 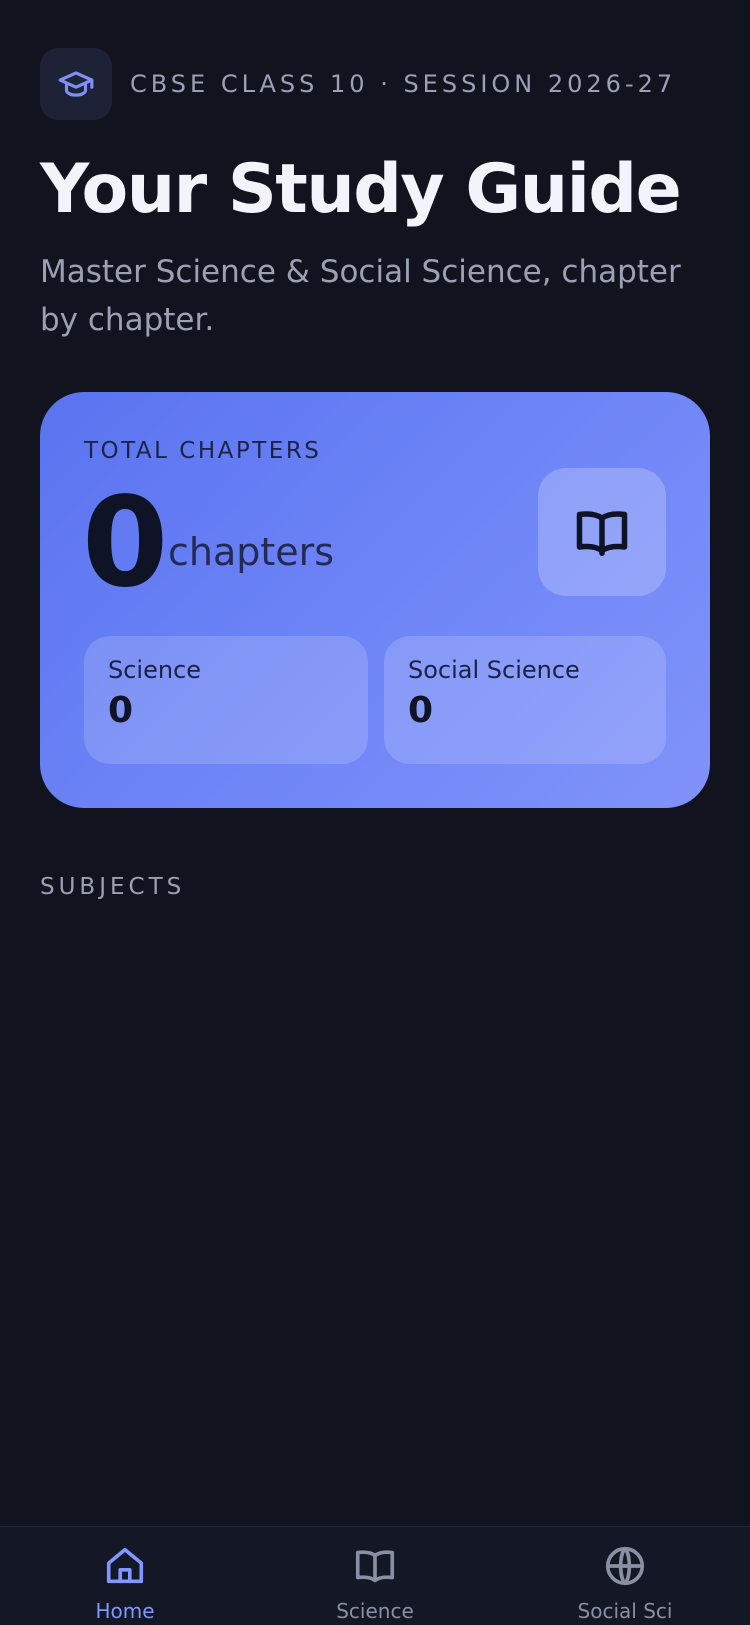 I want to click on nav-science: Science, so click(x=375, y=1576).